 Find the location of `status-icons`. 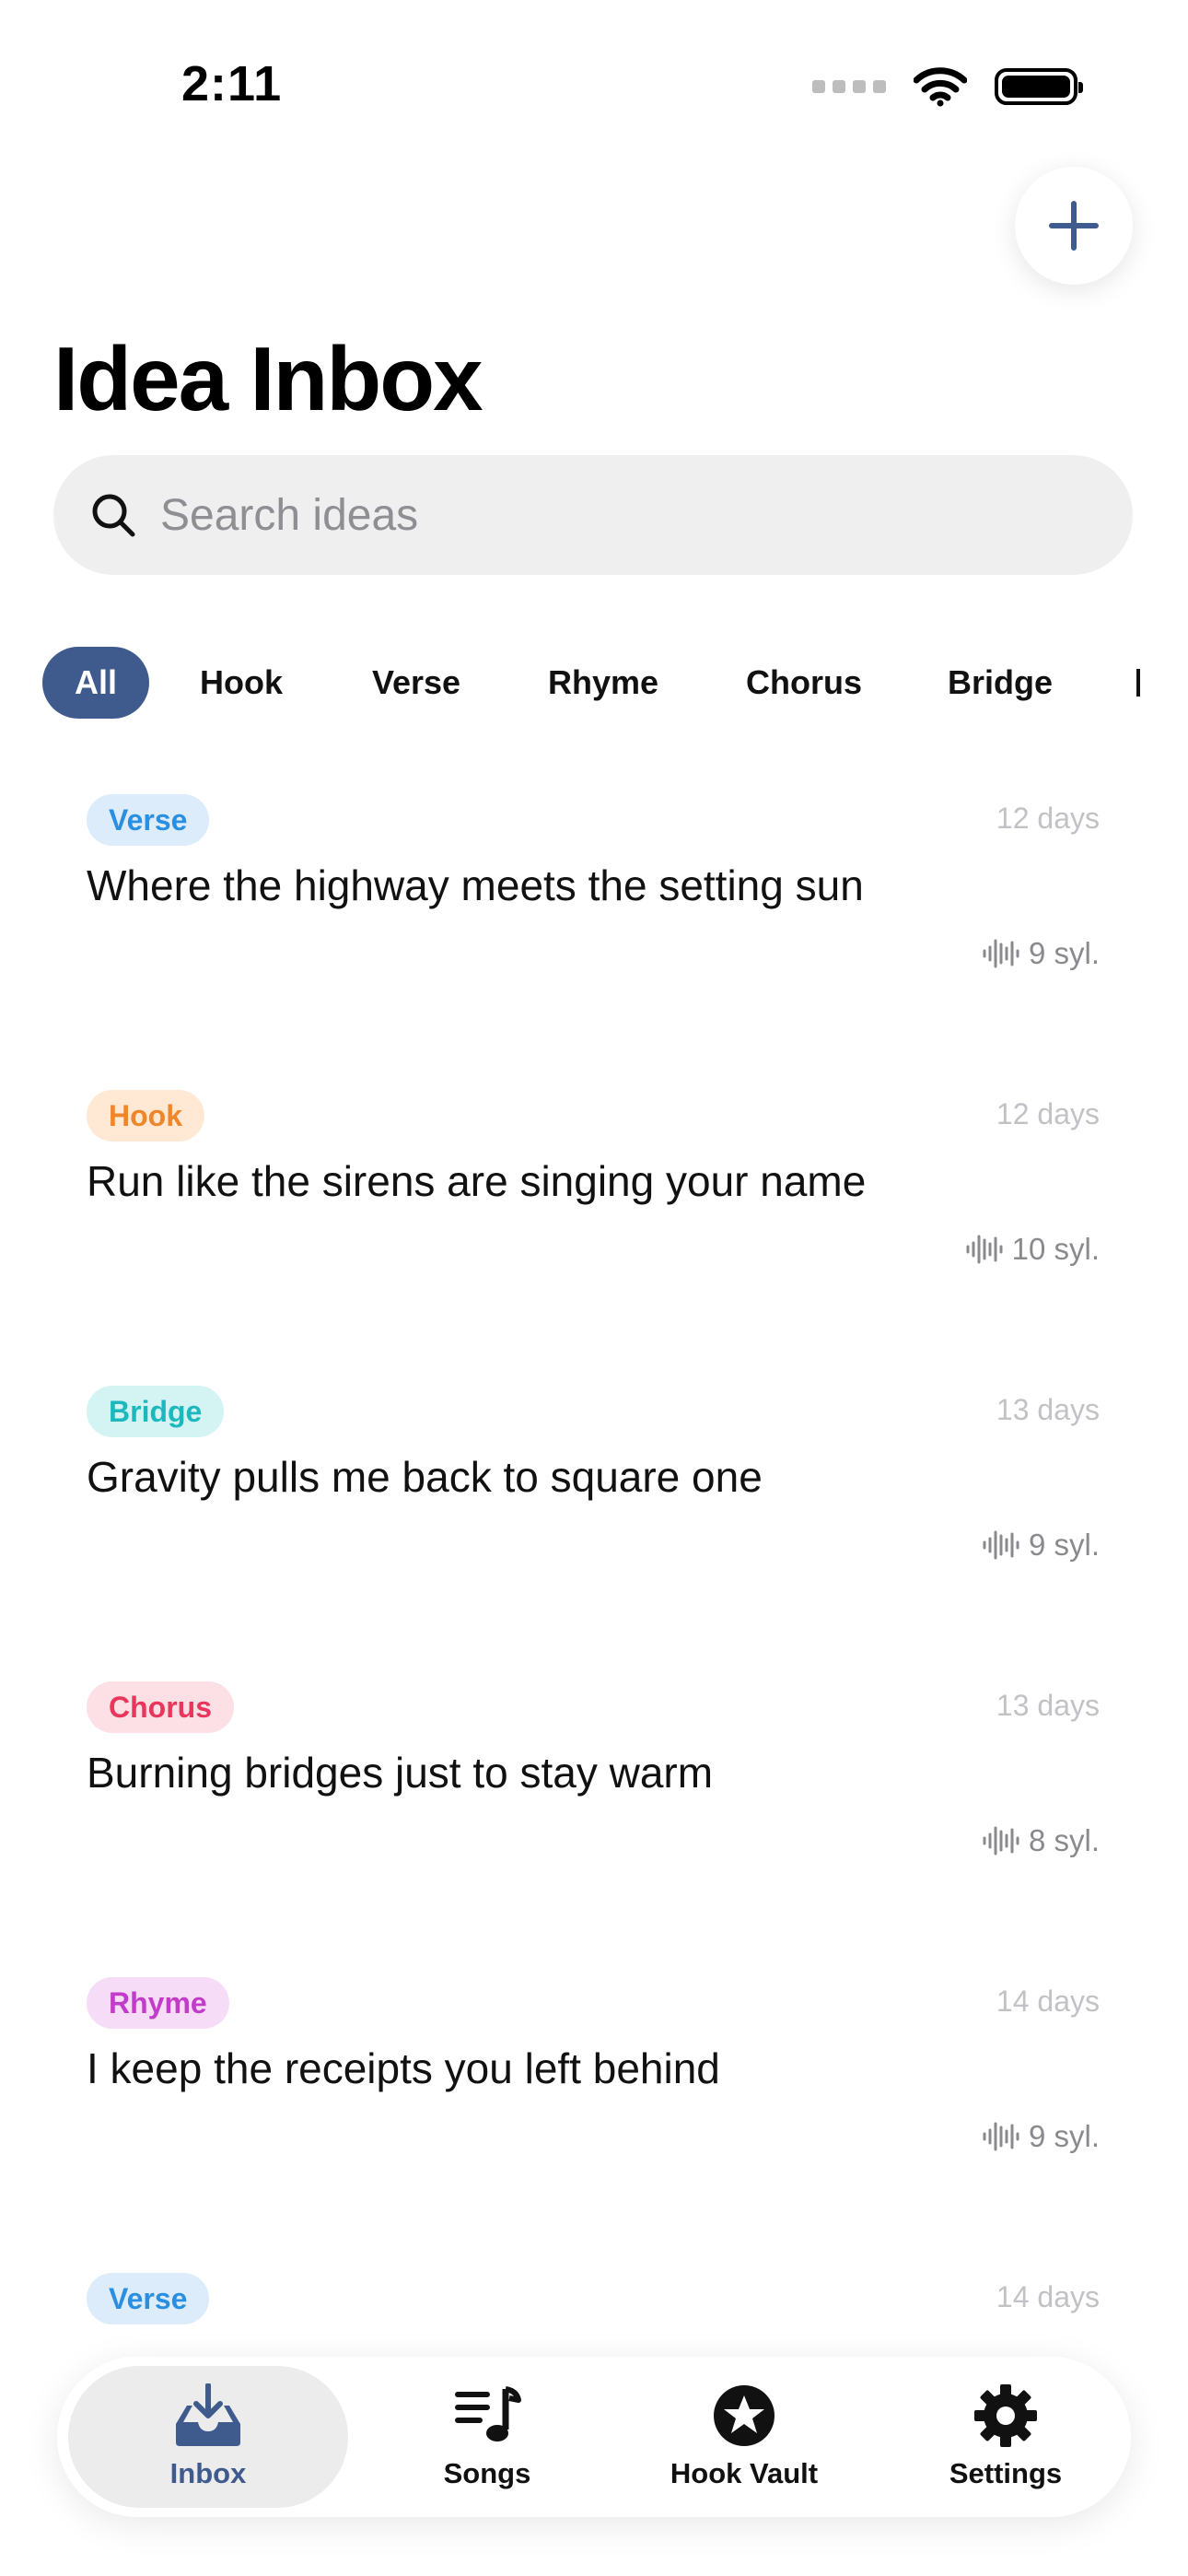

status-icons is located at coordinates (948, 86).